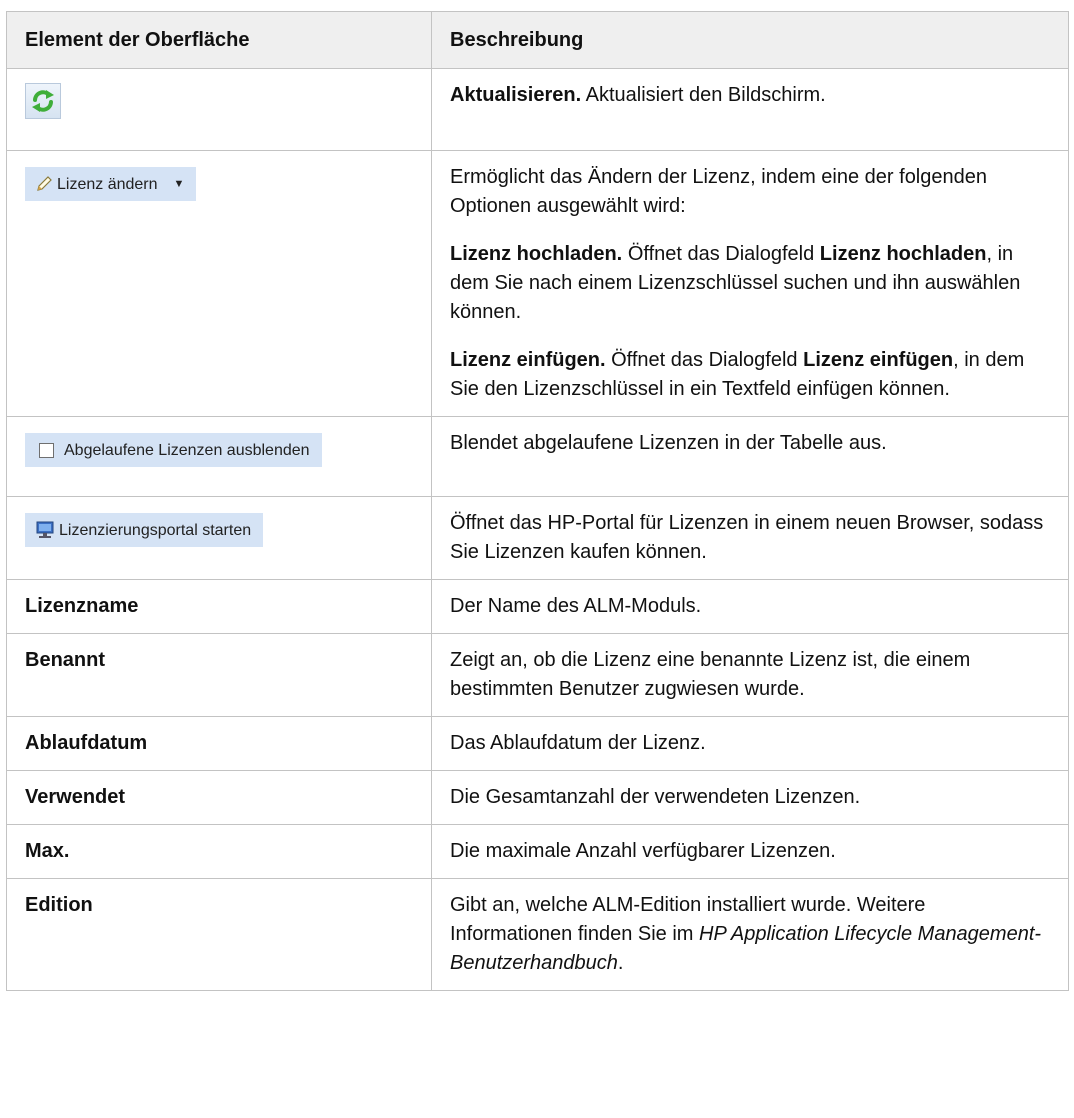 This screenshot has height=1118, width=1074. What do you see at coordinates (219, 109) in the screenshot?
I see `element-cell` at bounding box center [219, 109].